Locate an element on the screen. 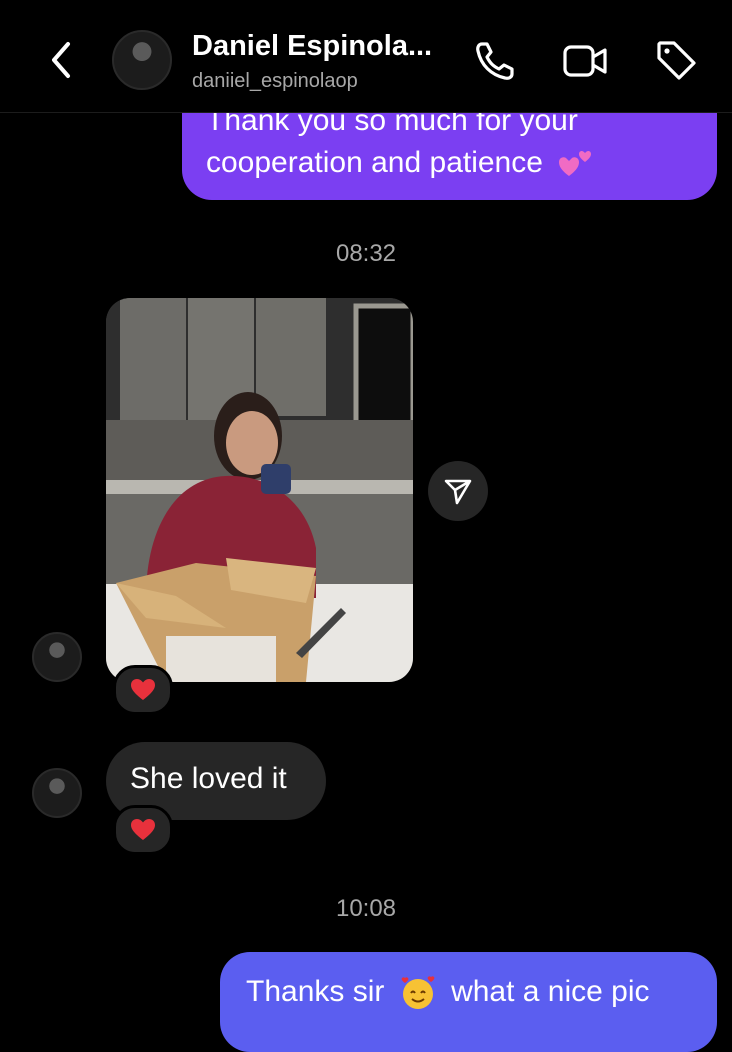  message-text: cooperation and patience is located at coordinates (374, 162).